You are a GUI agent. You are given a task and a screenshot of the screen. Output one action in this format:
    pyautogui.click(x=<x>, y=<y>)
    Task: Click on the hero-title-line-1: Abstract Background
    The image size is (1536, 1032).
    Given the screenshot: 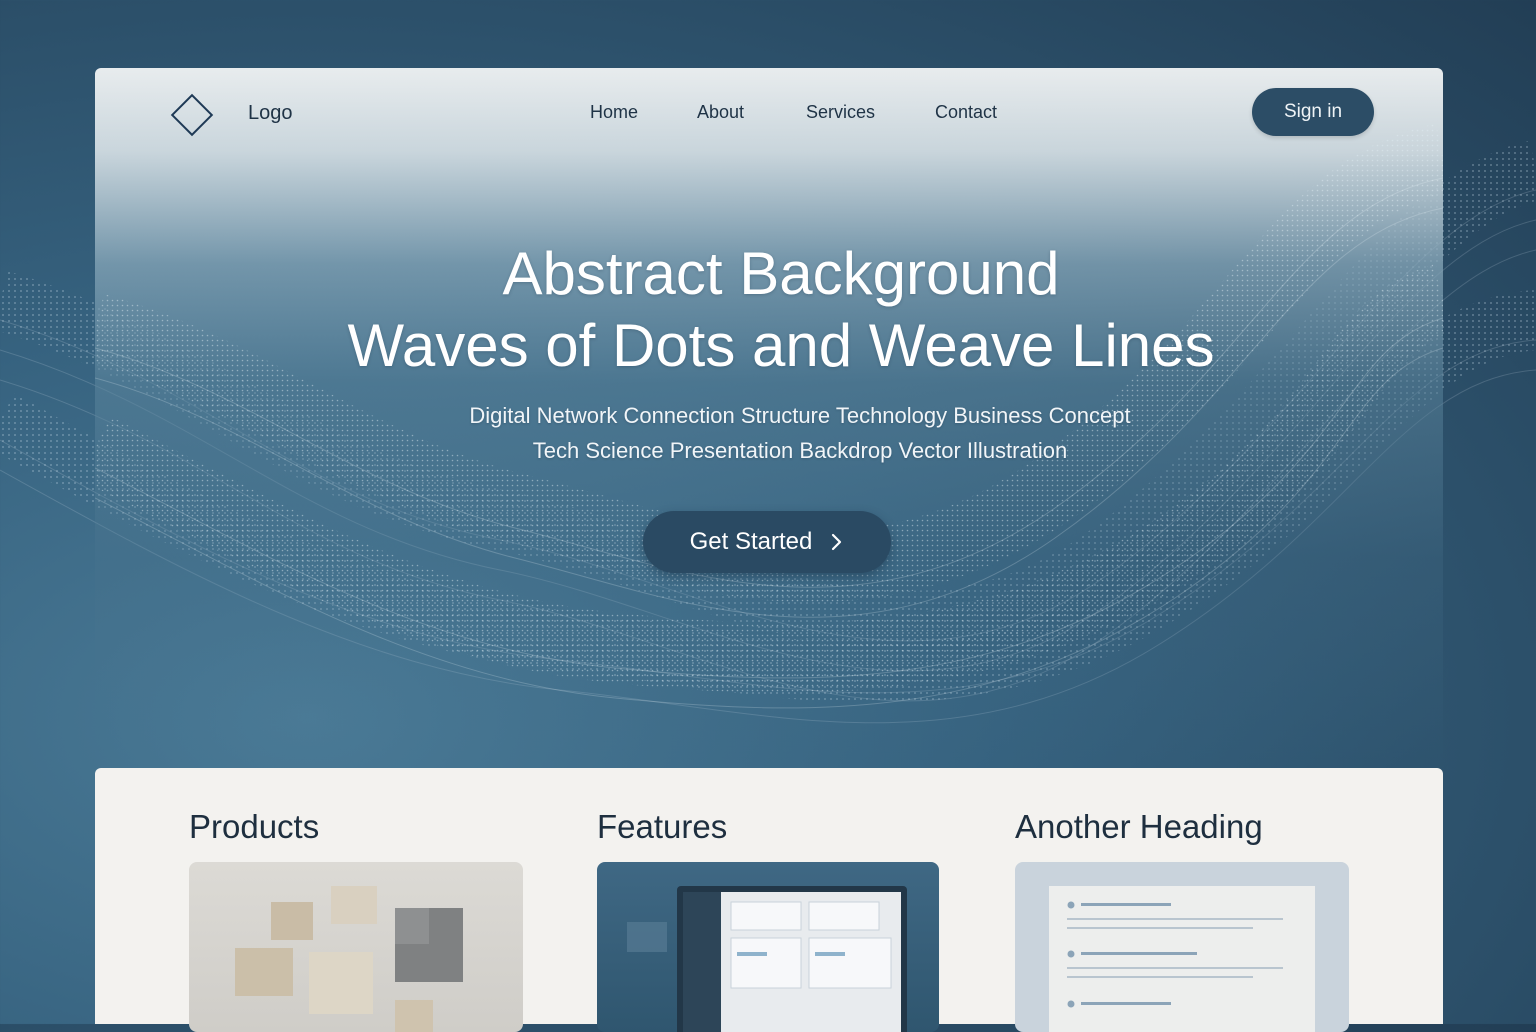 What is the action you would take?
    pyautogui.click(x=781, y=273)
    